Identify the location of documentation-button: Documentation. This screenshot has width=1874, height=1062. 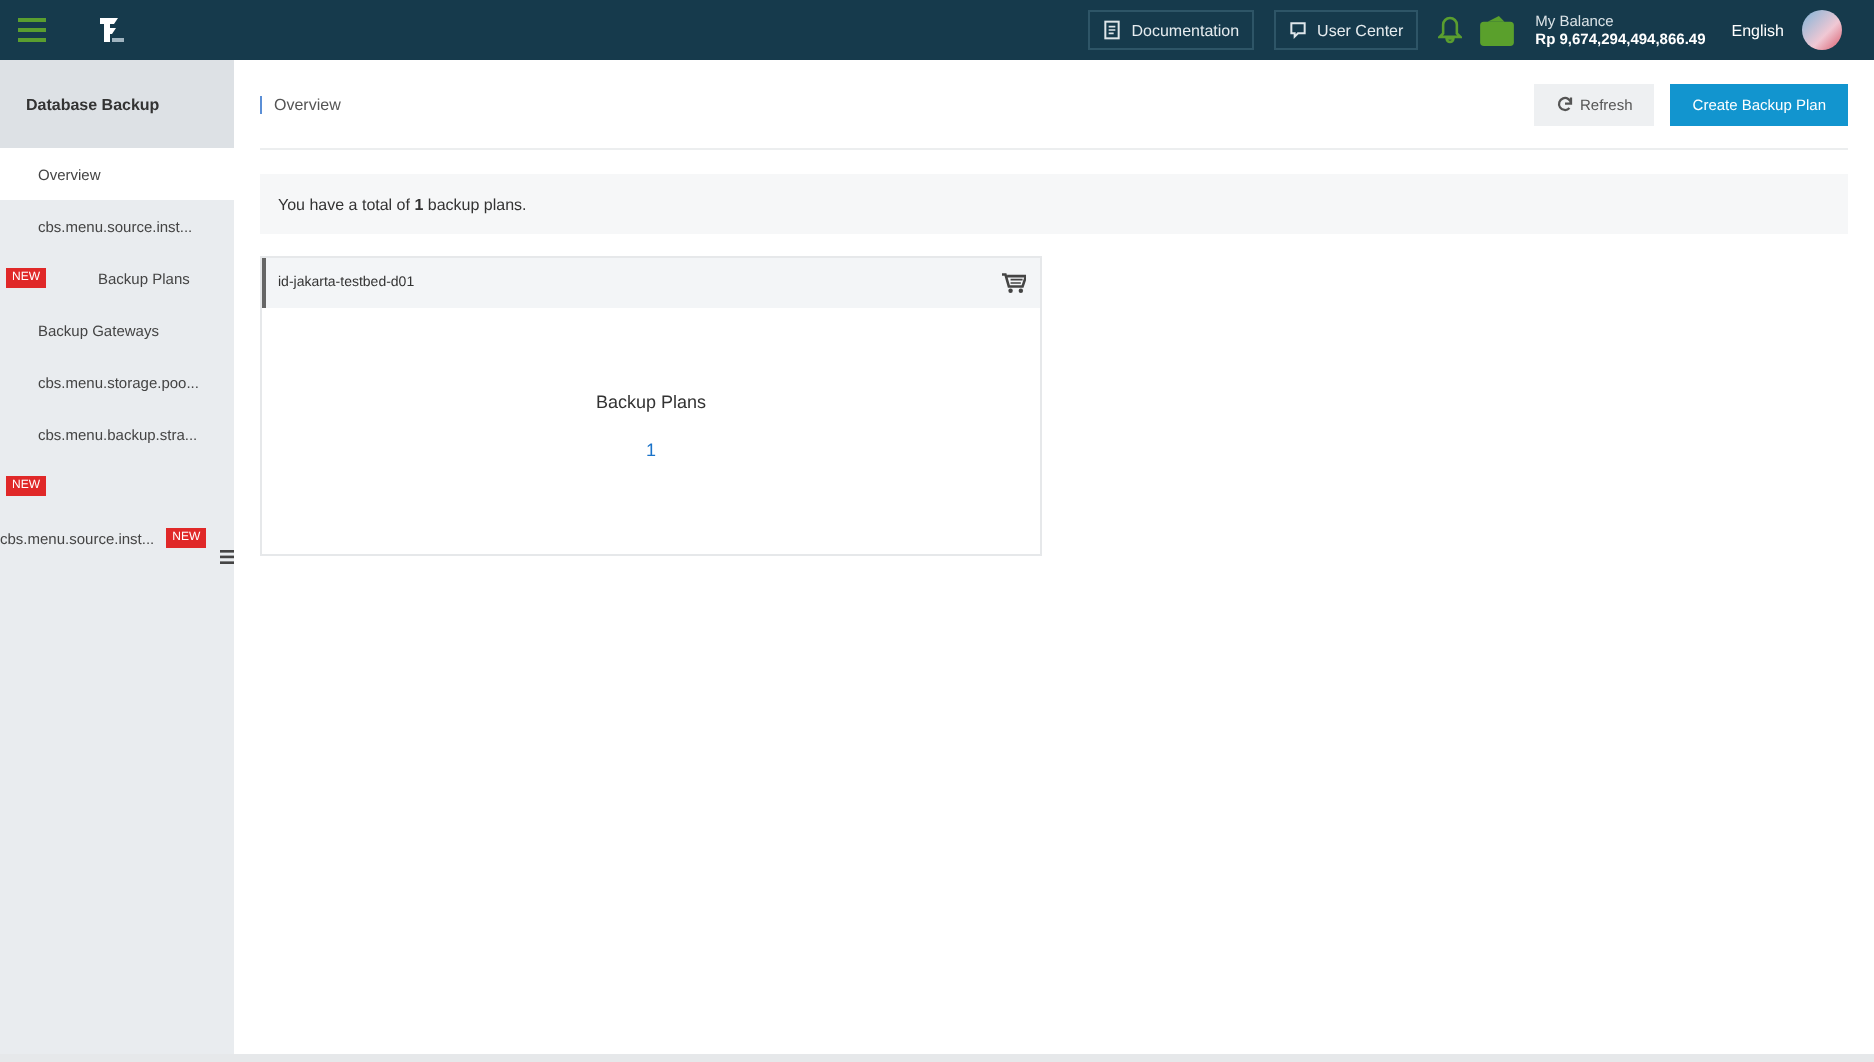
(1170, 30).